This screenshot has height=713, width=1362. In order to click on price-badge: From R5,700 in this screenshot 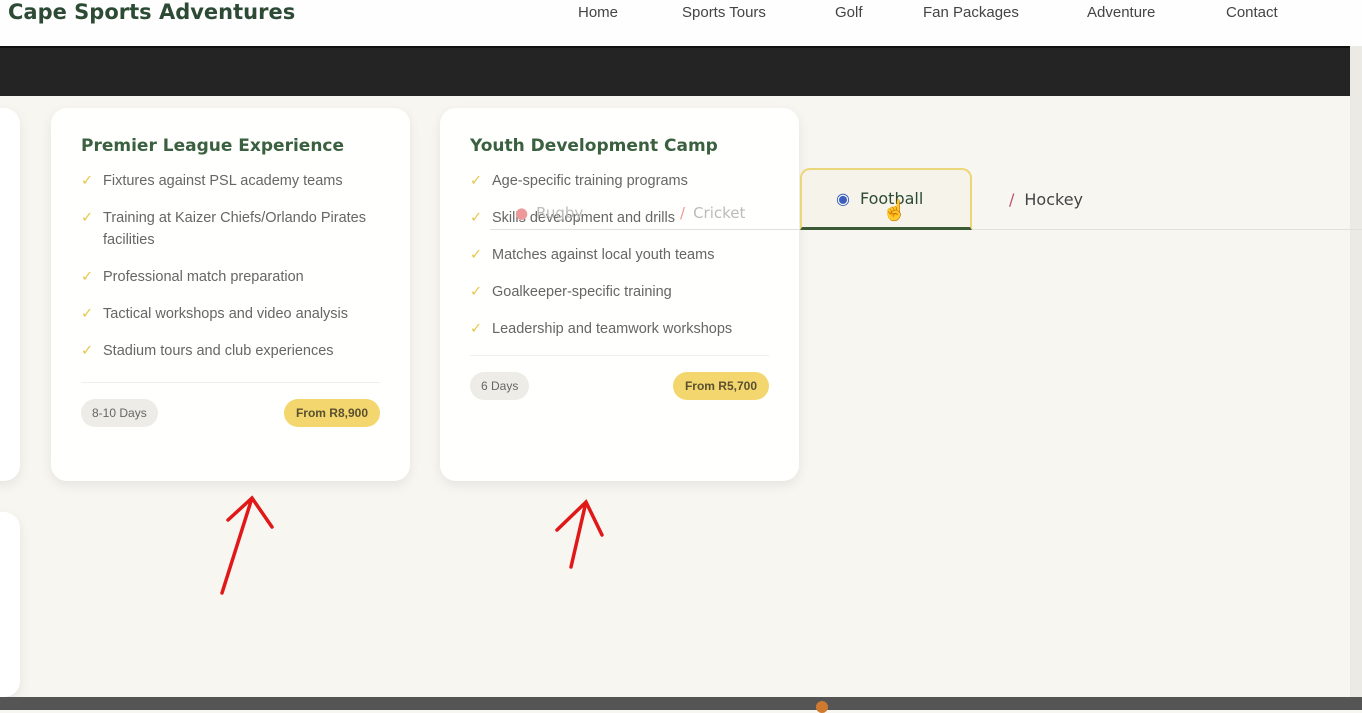, I will do `click(720, 386)`.